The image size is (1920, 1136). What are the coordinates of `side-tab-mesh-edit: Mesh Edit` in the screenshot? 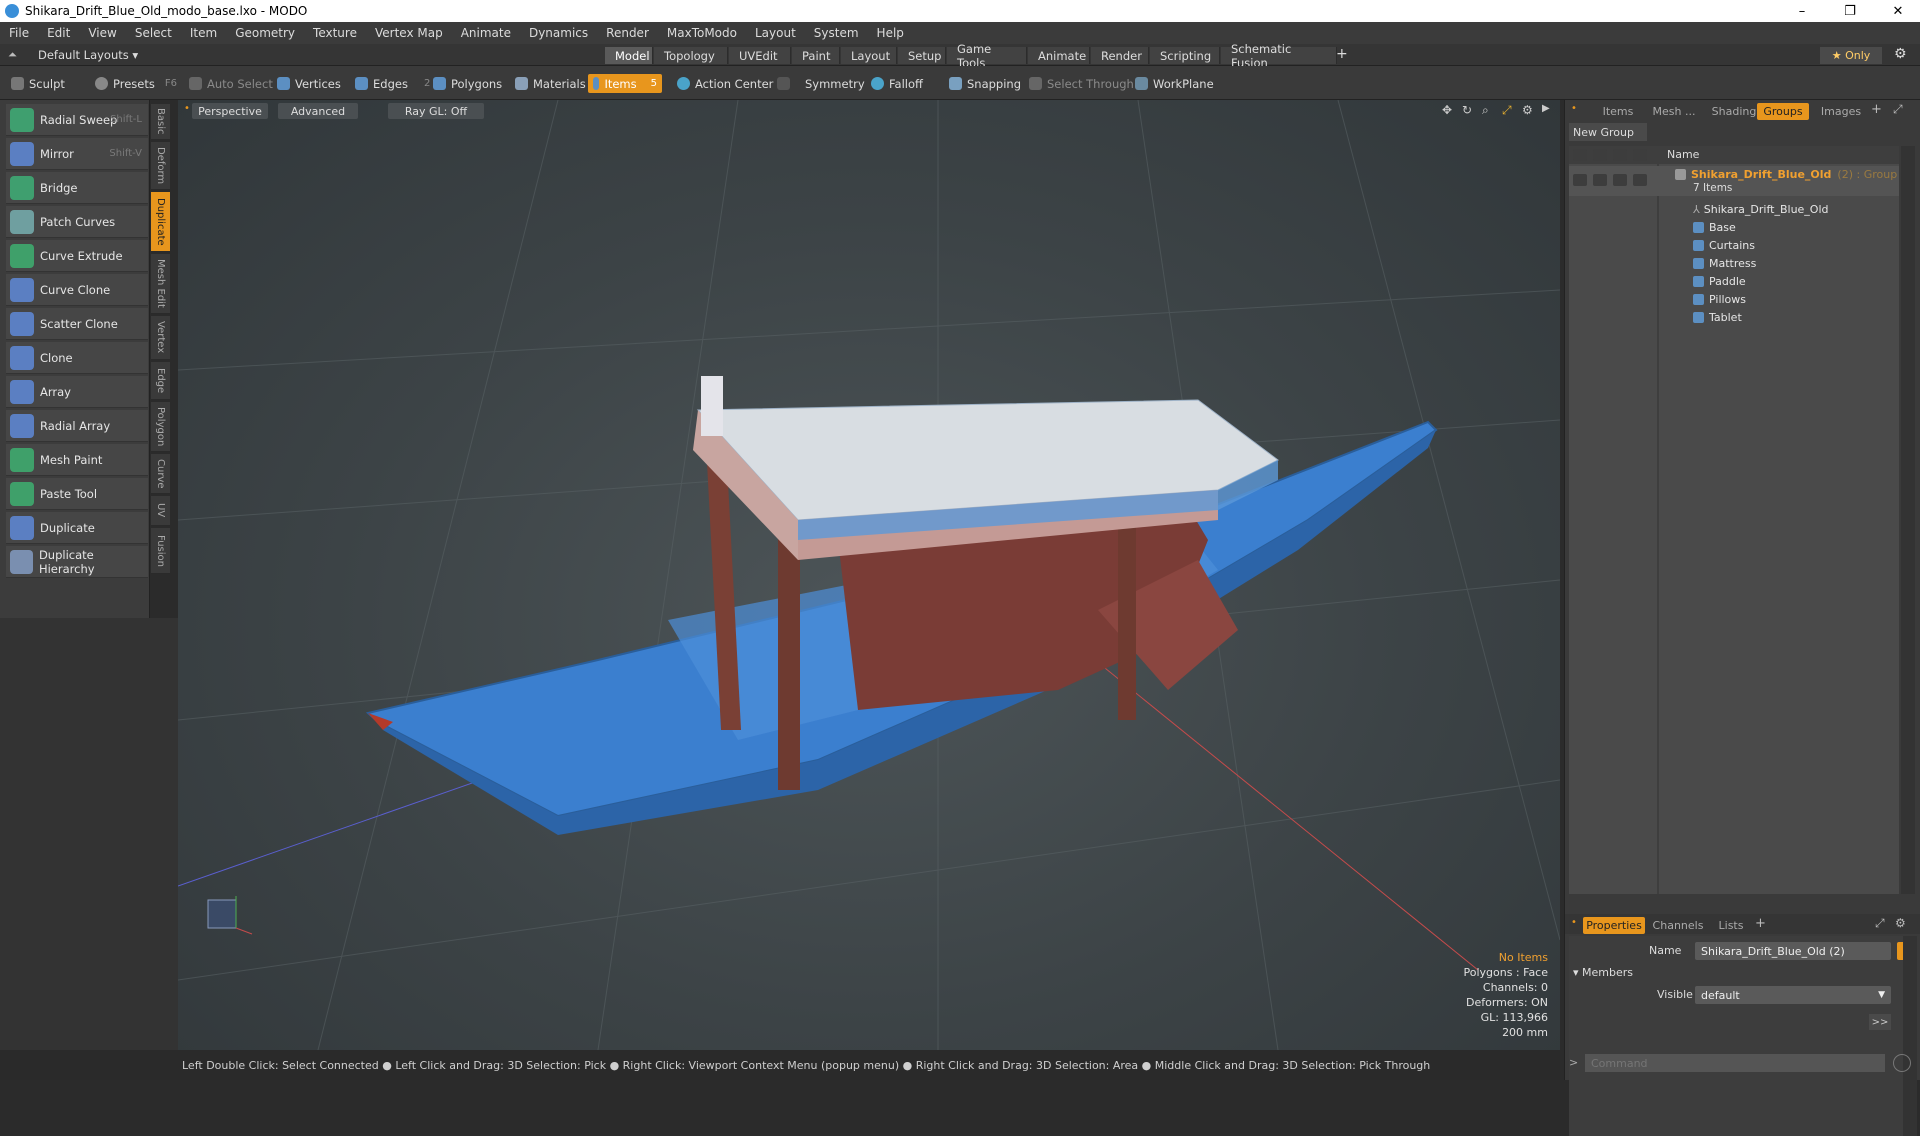 It's located at (160, 284).